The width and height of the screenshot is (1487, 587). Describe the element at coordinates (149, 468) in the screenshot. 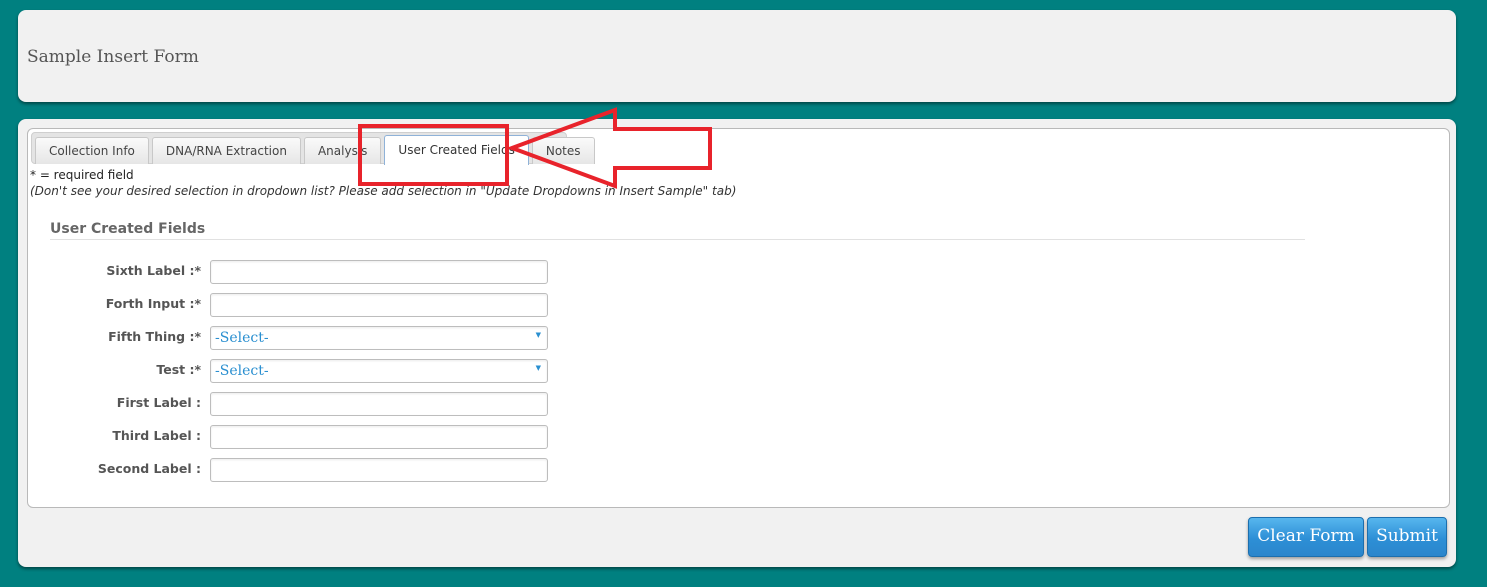

I see `field-label: Second Label :` at that location.